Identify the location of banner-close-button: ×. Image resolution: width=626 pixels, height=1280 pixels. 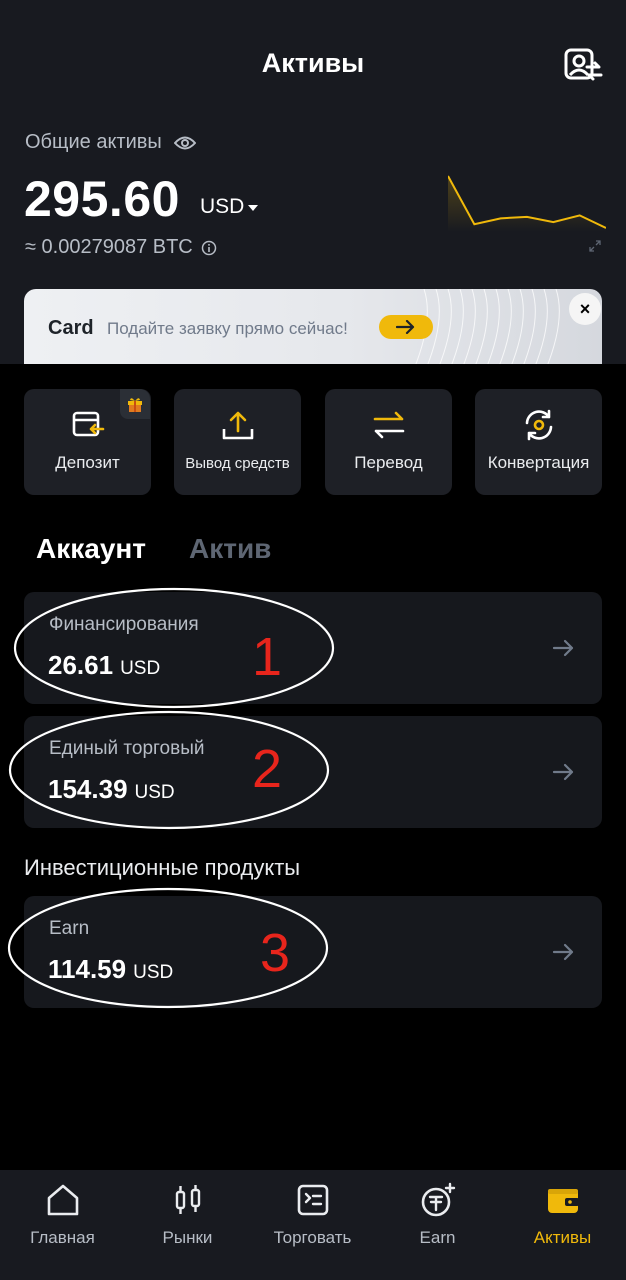
(585, 309).